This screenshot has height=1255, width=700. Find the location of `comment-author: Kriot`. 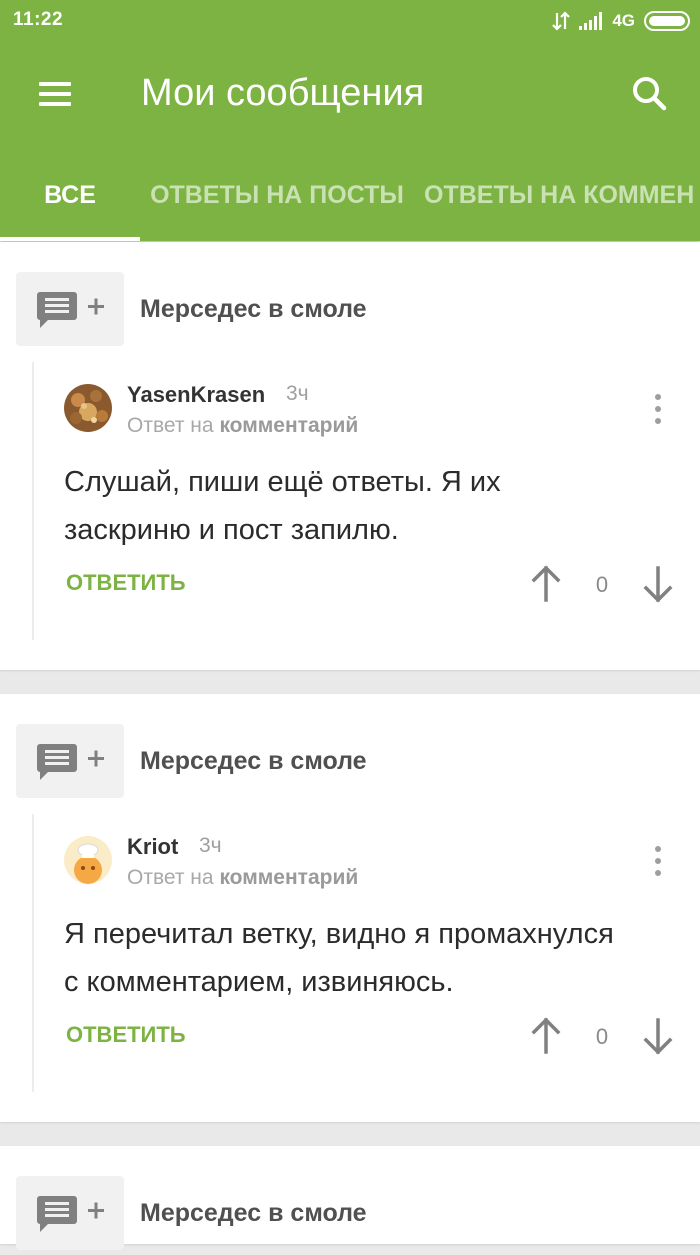

comment-author: Kriot is located at coordinates (152, 847).